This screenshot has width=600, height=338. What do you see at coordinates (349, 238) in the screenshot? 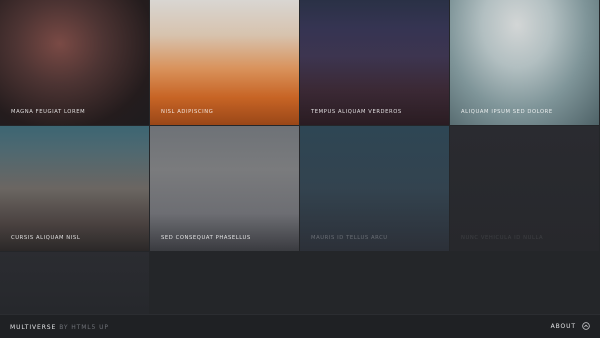
I see `gallery-item-title: MAURIS ID TELLUS ARCU` at bounding box center [349, 238].